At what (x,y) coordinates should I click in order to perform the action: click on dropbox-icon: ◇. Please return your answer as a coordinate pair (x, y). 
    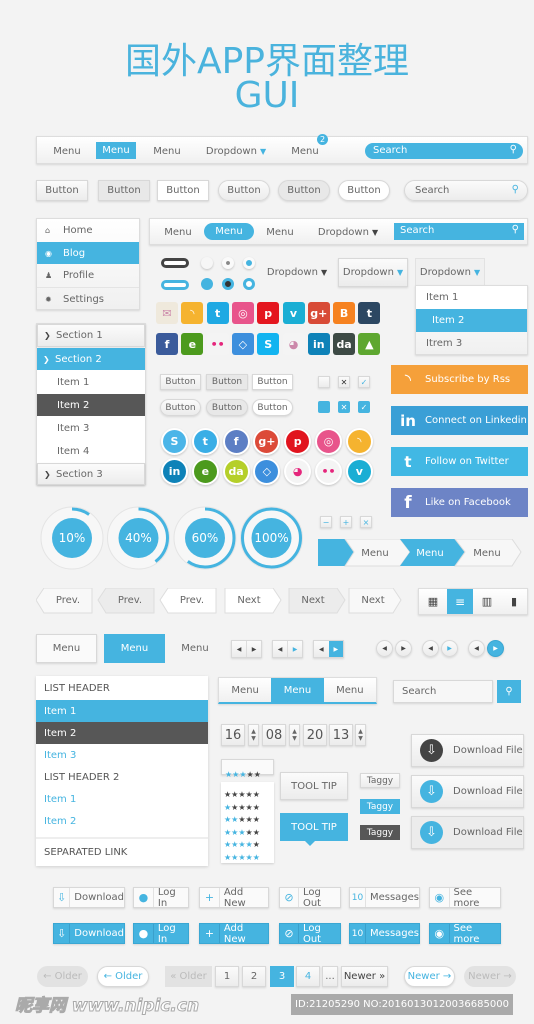
    Looking at the image, I should click on (242, 344).